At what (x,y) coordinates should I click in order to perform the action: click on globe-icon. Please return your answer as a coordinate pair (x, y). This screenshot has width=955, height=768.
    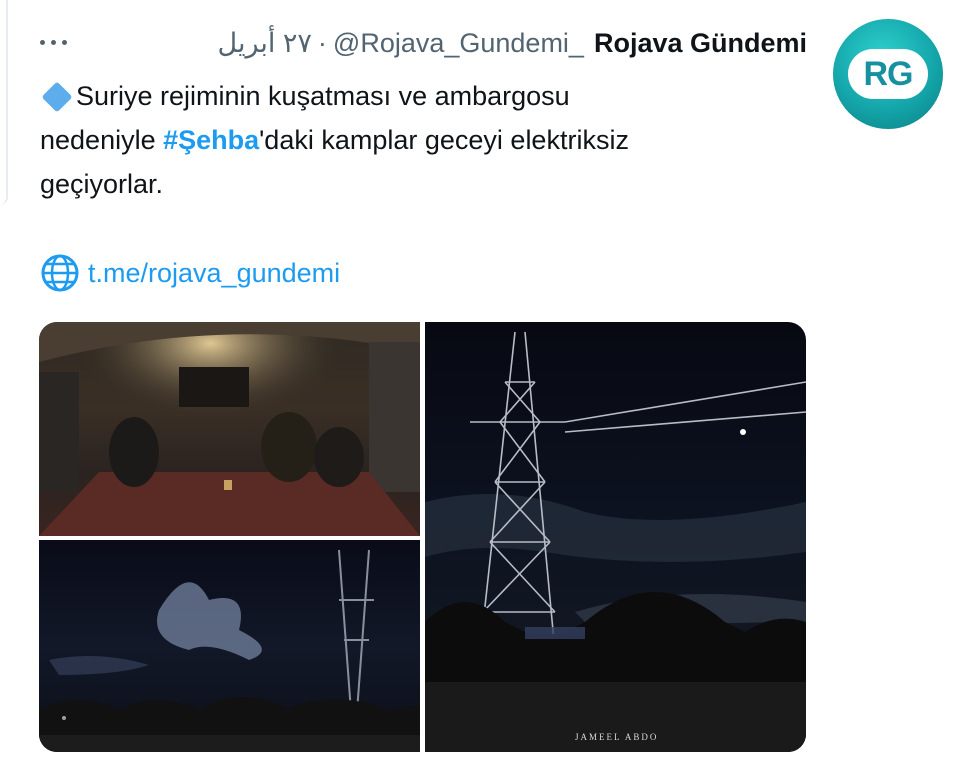
    Looking at the image, I should click on (60, 273).